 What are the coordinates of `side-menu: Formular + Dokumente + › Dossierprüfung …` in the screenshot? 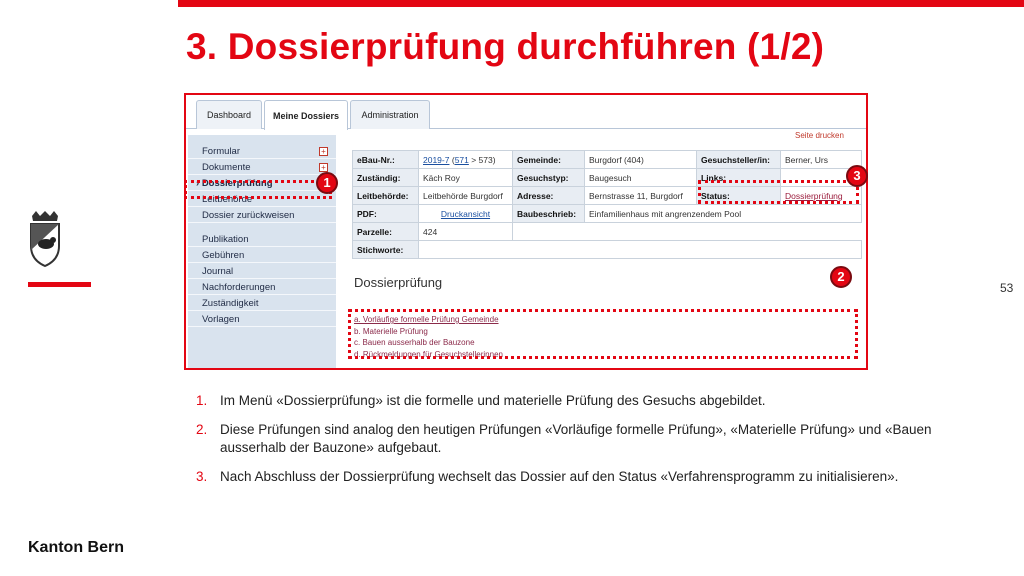 It's located at (262, 251).